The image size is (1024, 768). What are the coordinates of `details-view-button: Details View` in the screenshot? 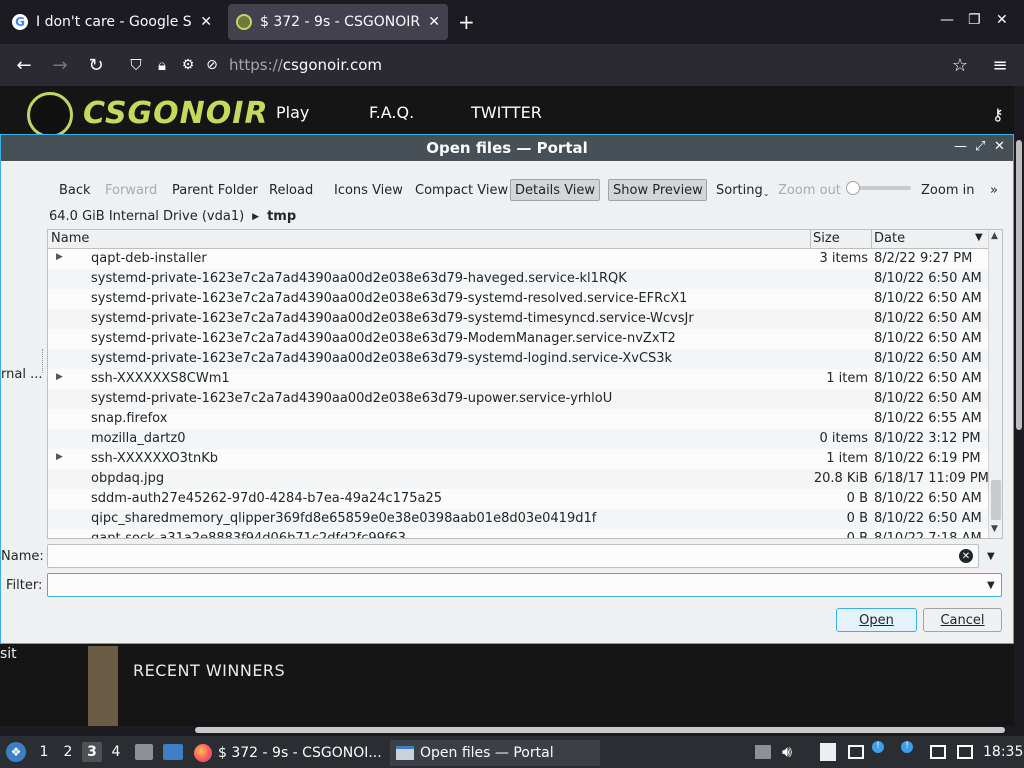 It's located at (555, 190).